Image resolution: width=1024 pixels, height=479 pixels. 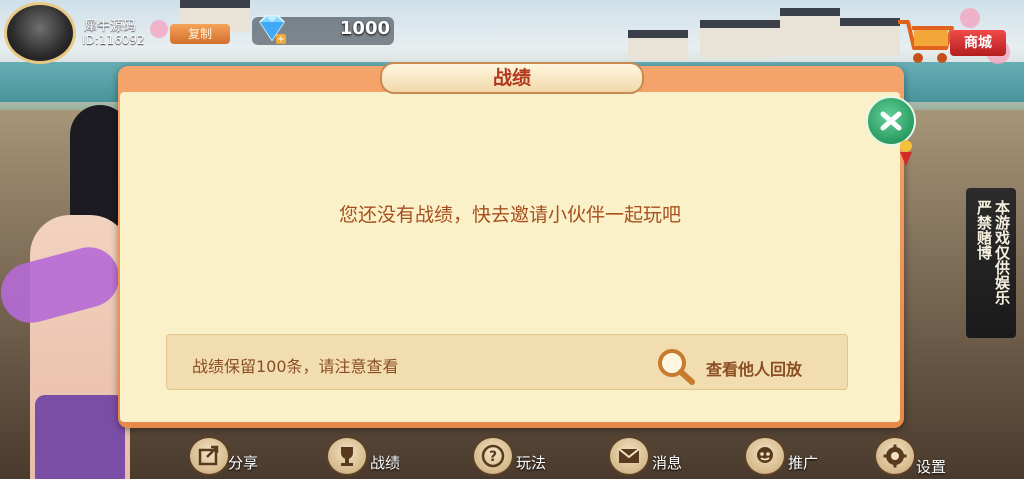 I want to click on nav-rules-label: 玩法, so click(x=531, y=463).